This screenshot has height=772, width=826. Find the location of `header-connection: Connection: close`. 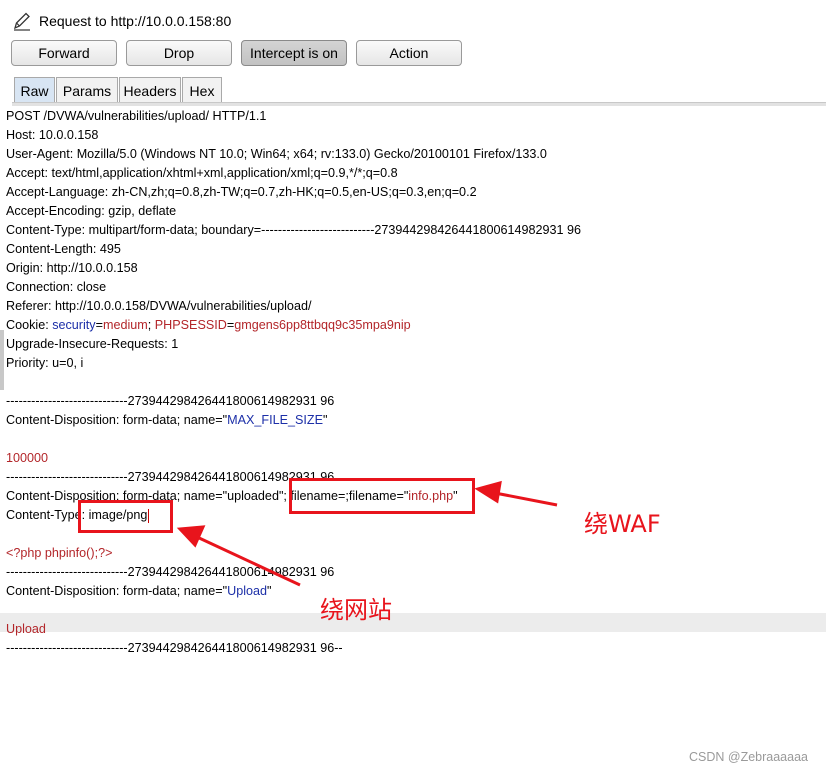

header-connection: Connection: close is located at coordinates (56, 287).